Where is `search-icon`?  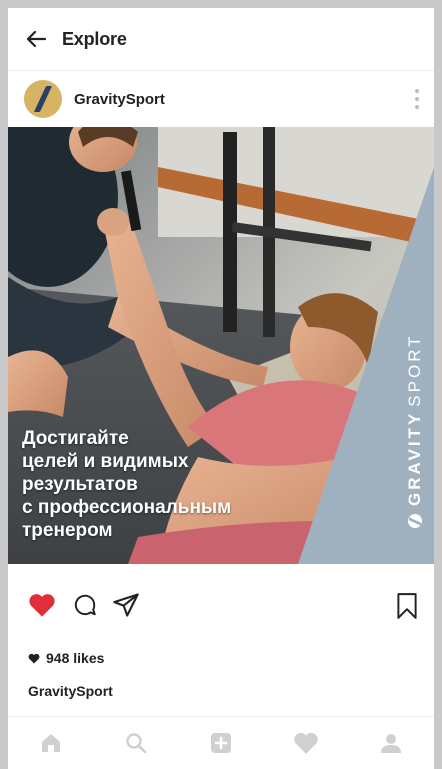
search-icon is located at coordinates (136, 743).